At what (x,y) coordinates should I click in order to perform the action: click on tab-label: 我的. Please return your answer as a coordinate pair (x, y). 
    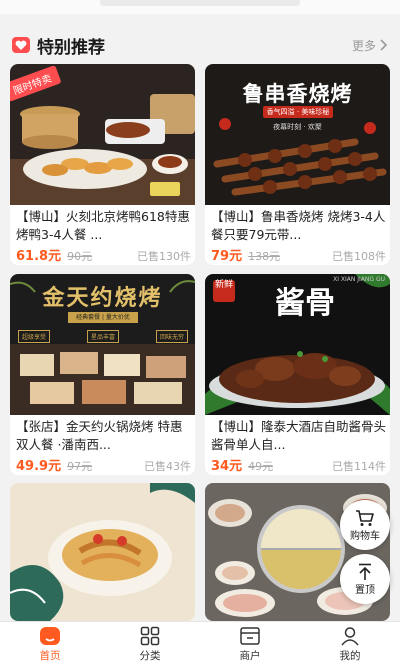
    Looking at the image, I should click on (350, 655).